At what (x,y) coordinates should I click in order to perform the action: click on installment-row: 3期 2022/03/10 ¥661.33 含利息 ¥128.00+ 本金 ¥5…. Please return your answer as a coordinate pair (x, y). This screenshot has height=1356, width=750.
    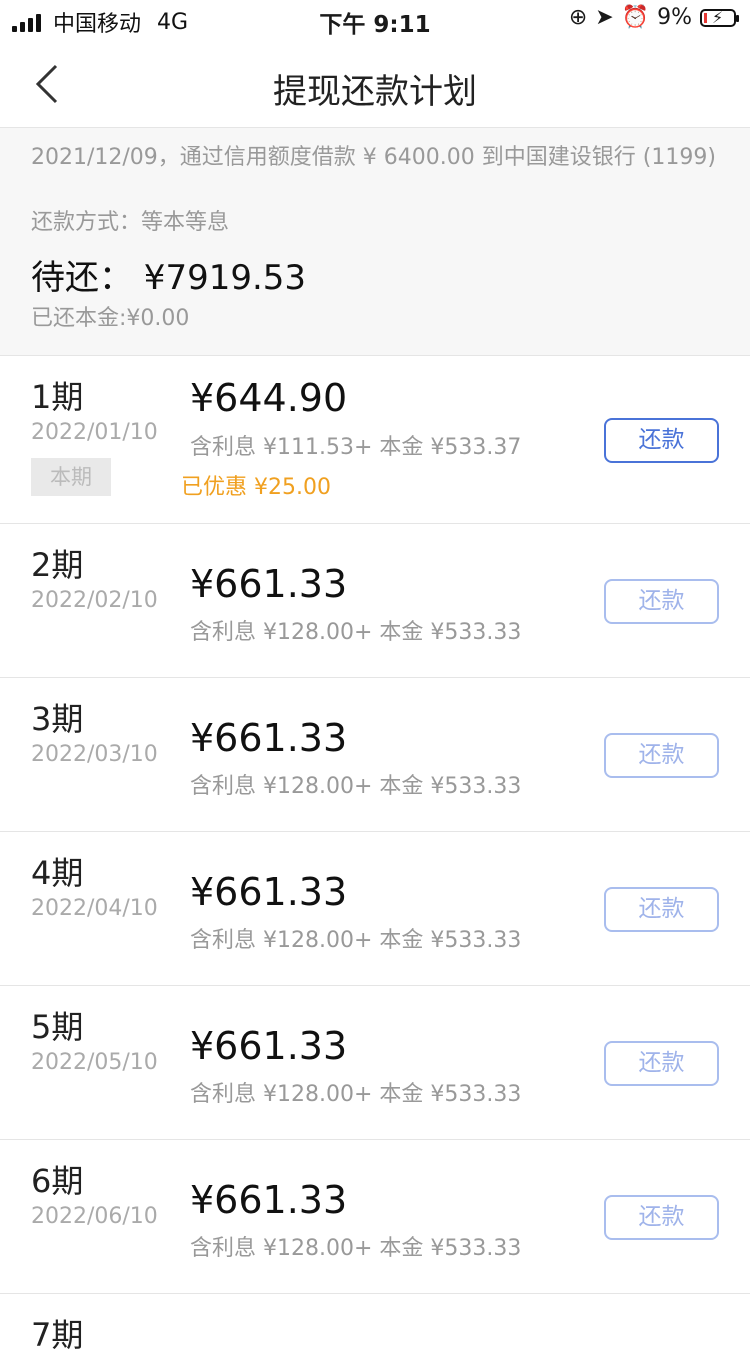
    Looking at the image, I should click on (375, 755).